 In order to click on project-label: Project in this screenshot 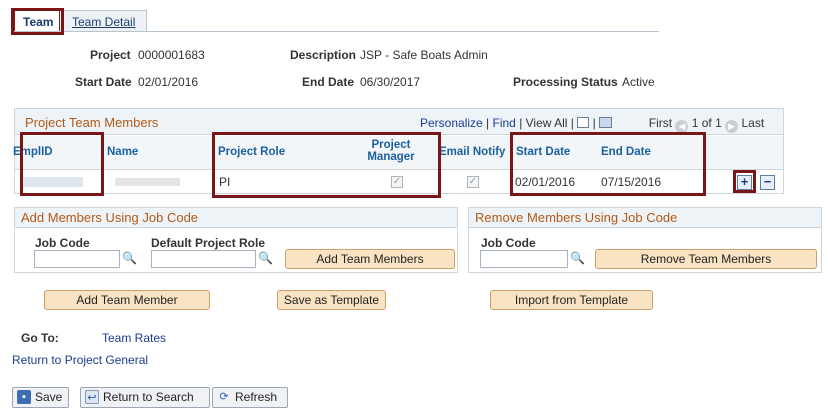, I will do `click(110, 55)`.